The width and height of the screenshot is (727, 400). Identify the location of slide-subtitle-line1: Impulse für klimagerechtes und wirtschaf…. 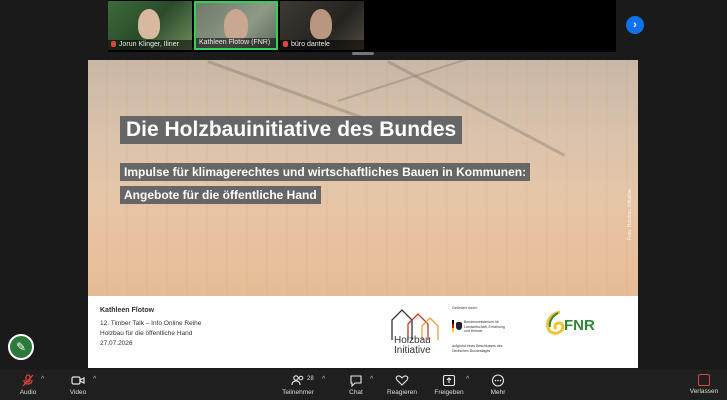
(325, 172).